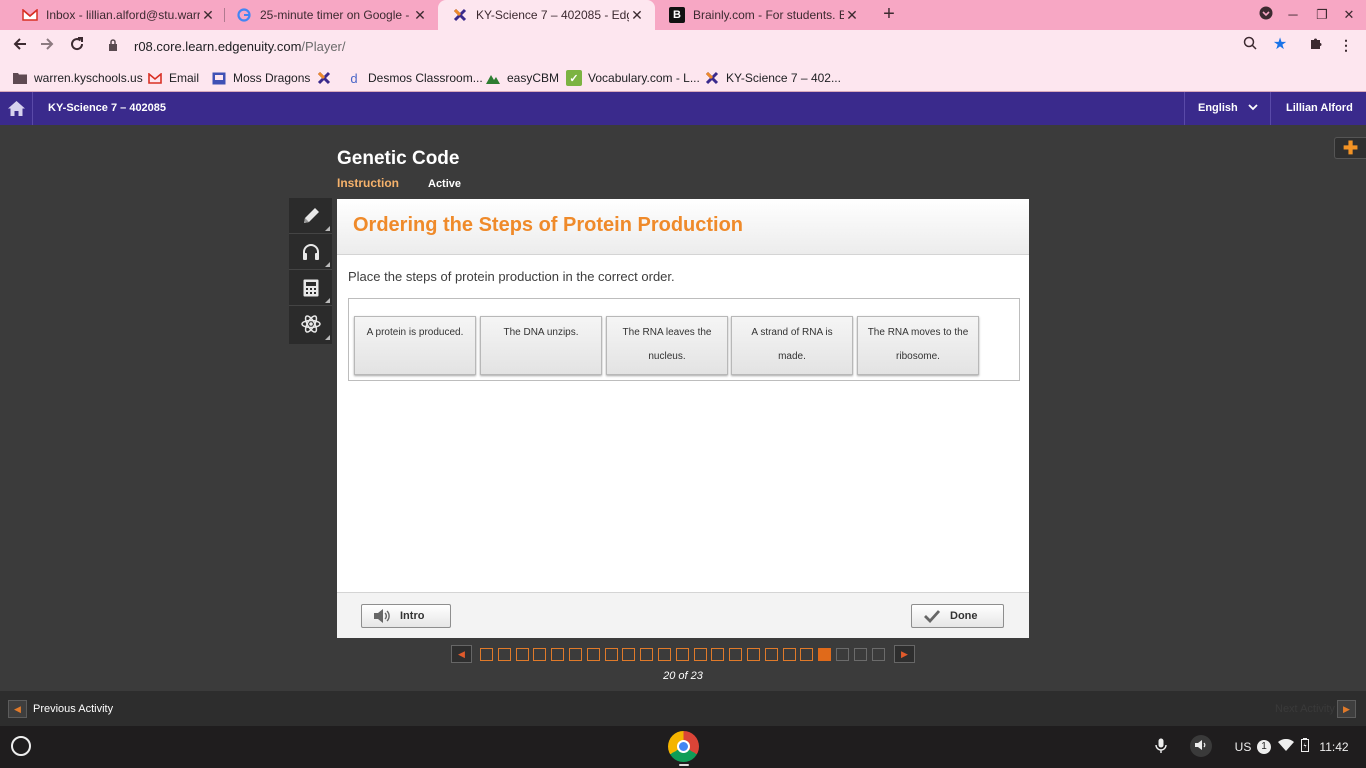  I want to click on step-card: The RNA moves to the ribosome., so click(918, 345).